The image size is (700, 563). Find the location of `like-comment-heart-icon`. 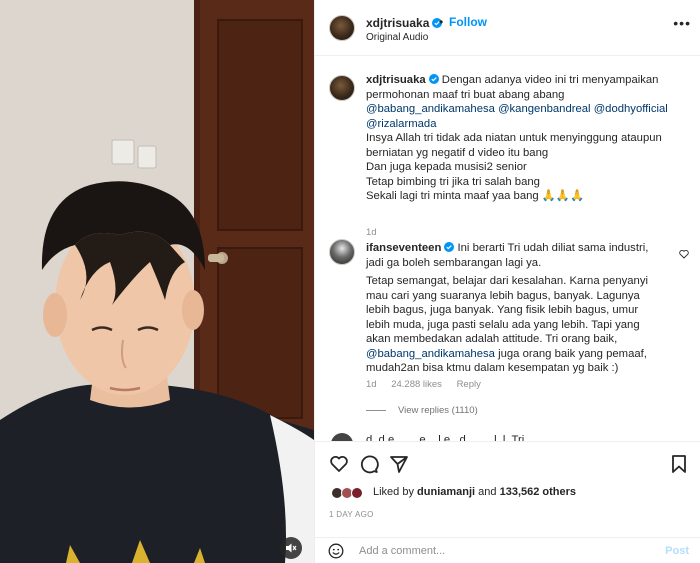

like-comment-heart-icon is located at coordinates (684, 254).